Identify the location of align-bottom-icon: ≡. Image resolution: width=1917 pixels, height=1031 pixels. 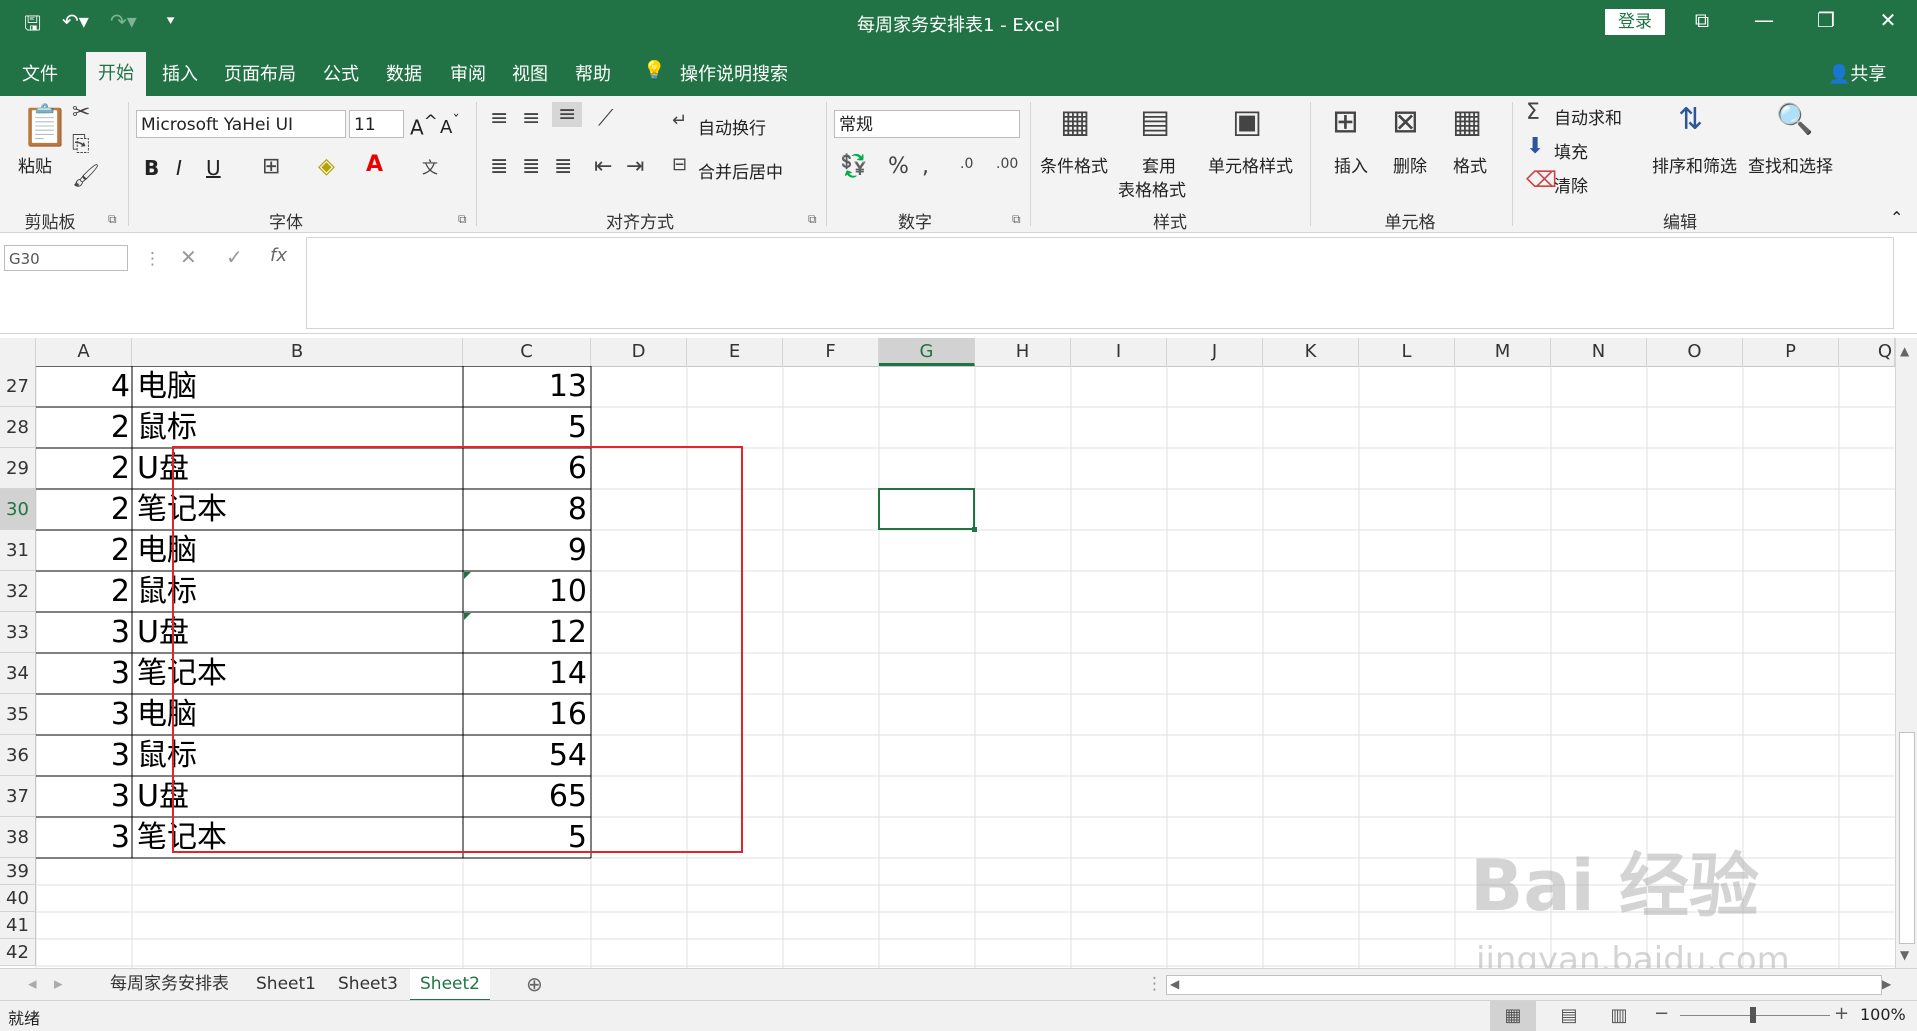
(567, 114).